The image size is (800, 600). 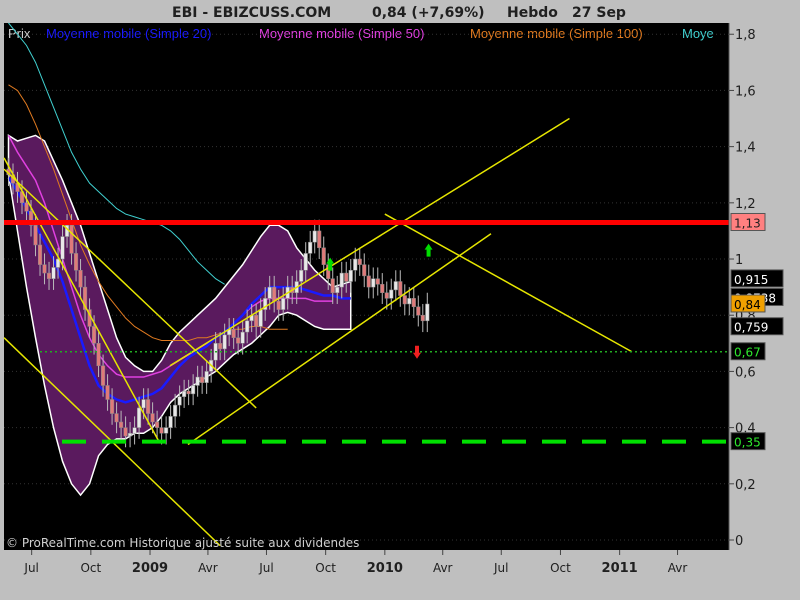 What do you see at coordinates (251, 13) in the screenshot?
I see `chart-title: EBI - EBIZCUSS.COM` at bounding box center [251, 13].